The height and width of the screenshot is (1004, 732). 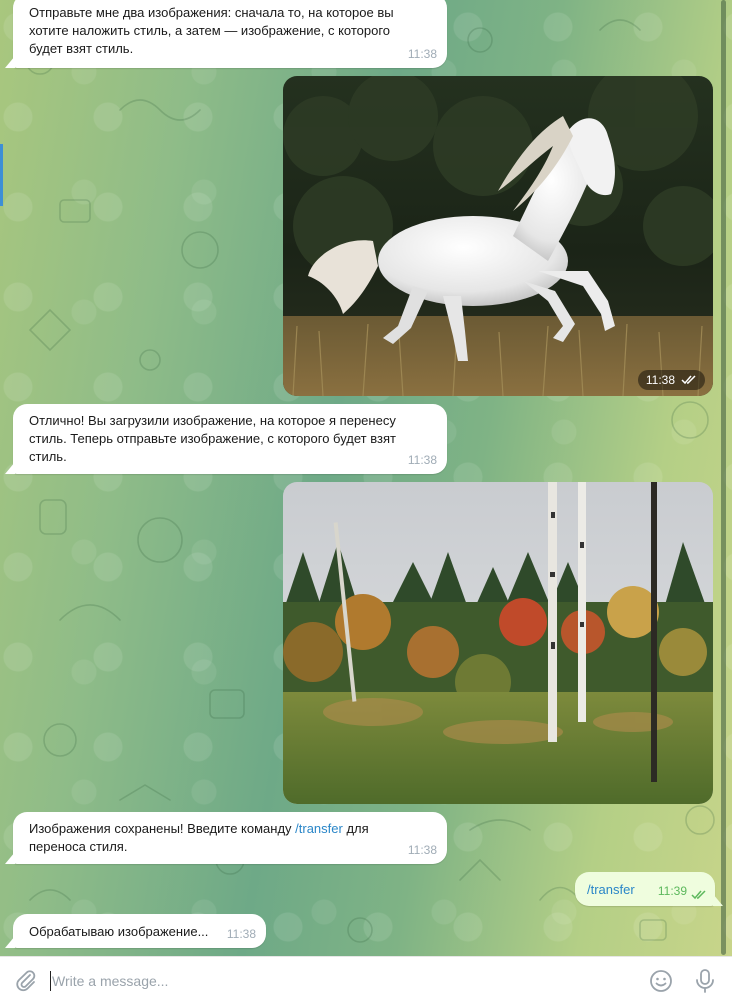 I want to click on message-input, so click(x=337, y=981).